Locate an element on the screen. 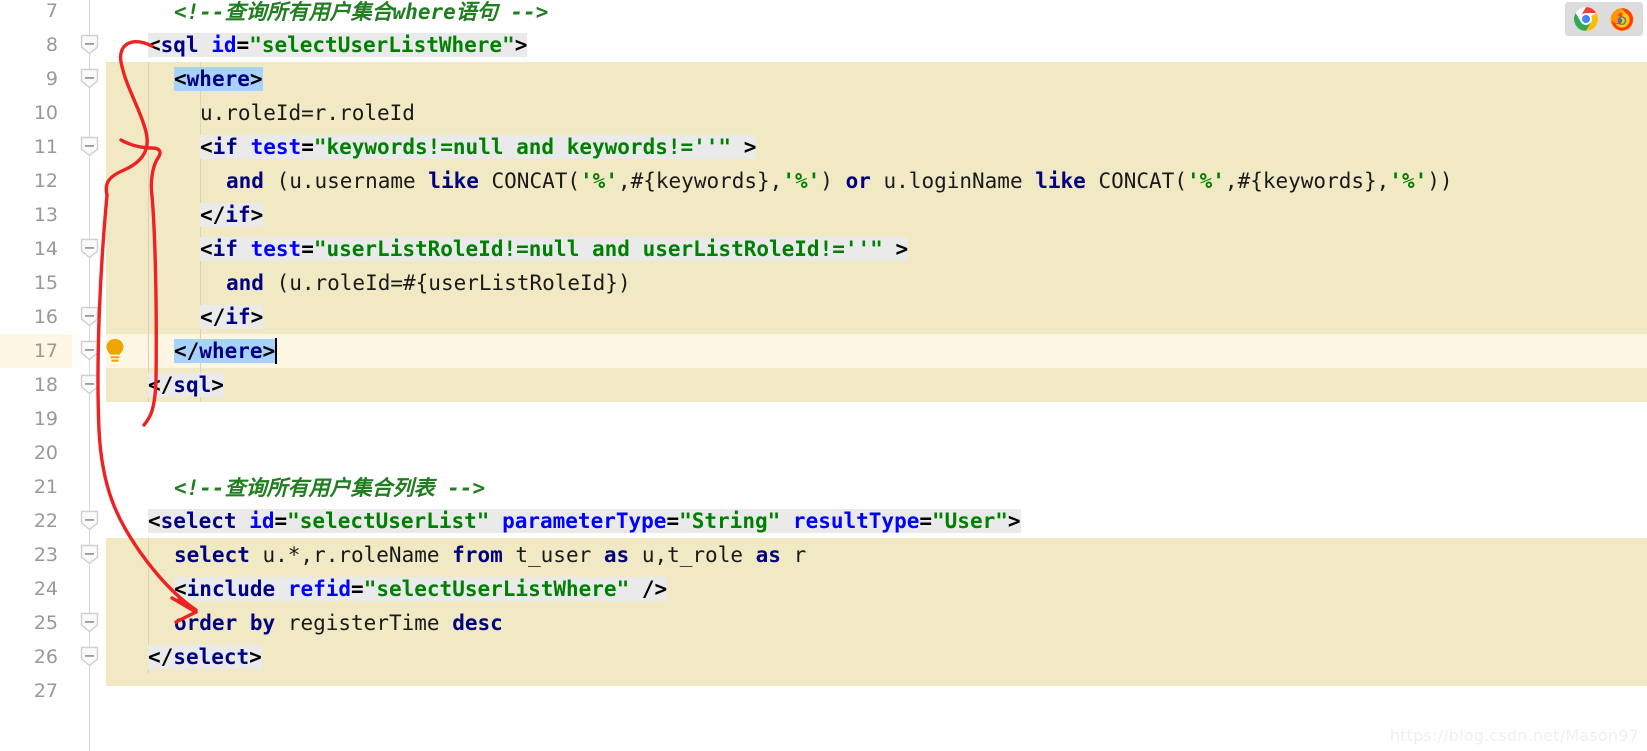 The height and width of the screenshot is (751, 1647). token-8-0: < is located at coordinates (154, 45).